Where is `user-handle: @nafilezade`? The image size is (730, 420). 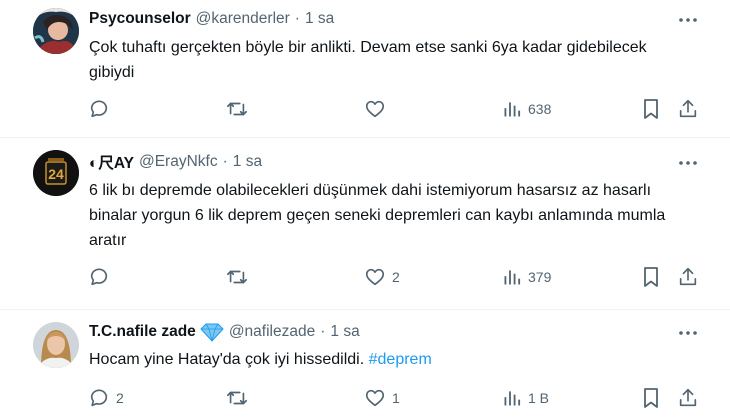
user-handle: @nafilezade is located at coordinates (272, 332).